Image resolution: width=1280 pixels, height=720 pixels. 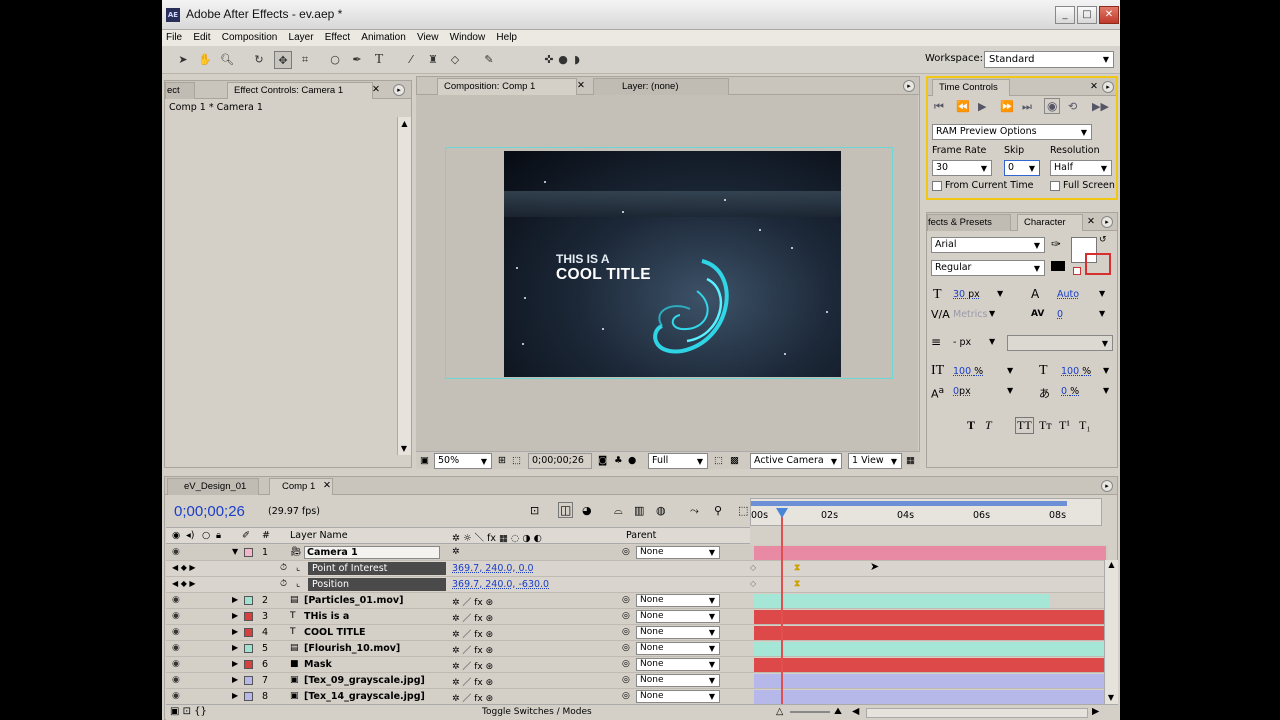 I want to click on resolution-preview-select: Half ▼, so click(x=1081, y=168).